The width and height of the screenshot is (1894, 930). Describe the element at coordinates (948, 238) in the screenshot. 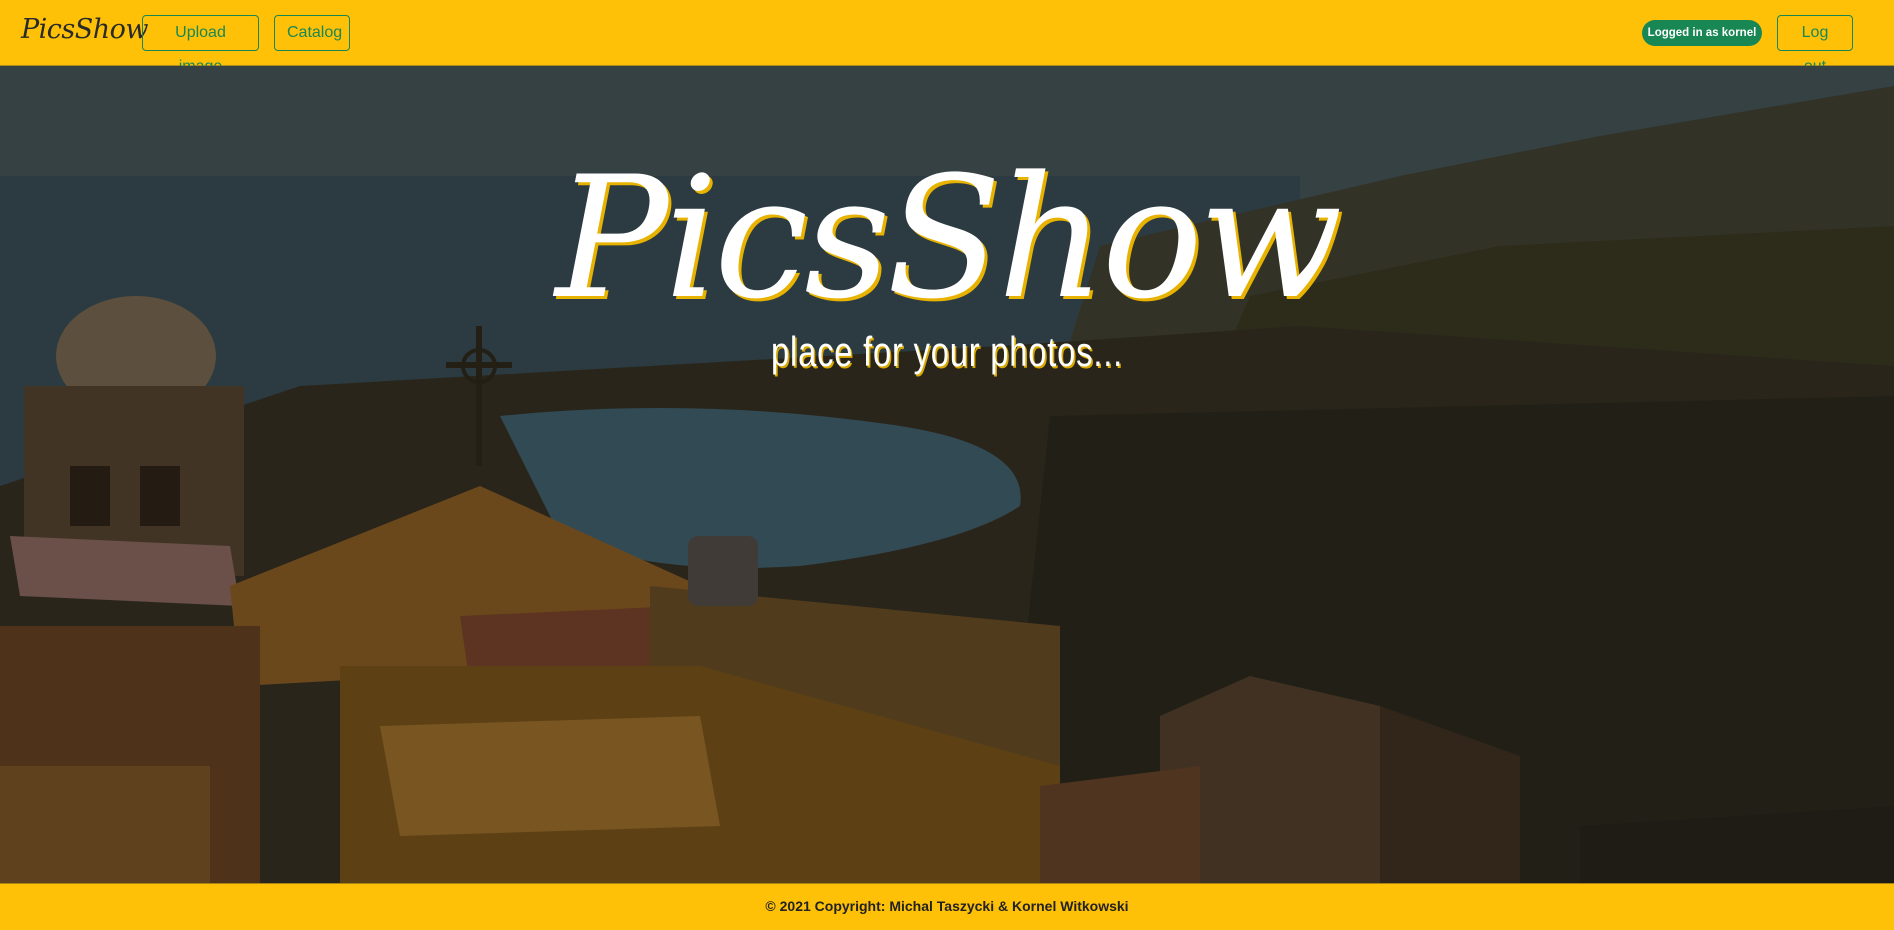

I see `hero-title: PicsShow` at that location.